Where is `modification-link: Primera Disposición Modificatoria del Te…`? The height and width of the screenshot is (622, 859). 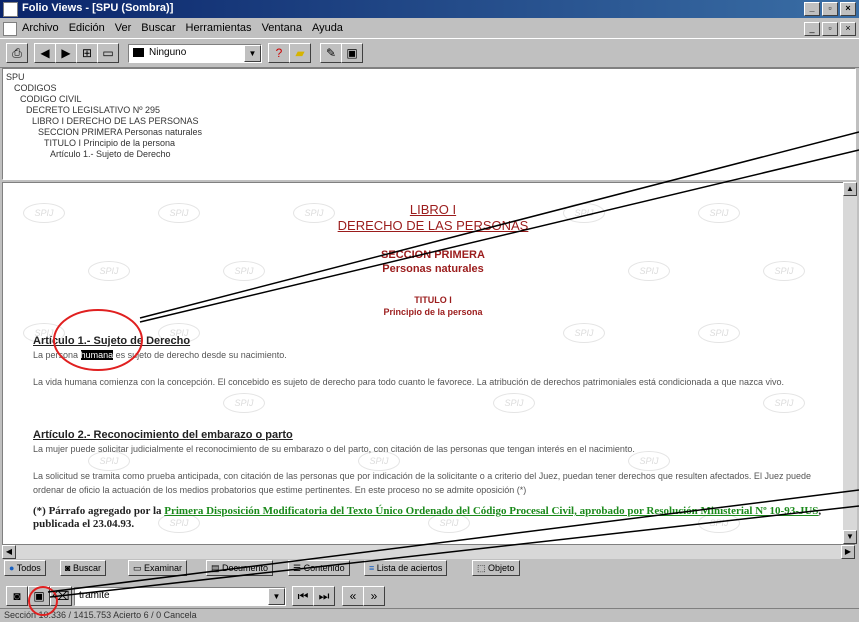 modification-link: Primera Disposición Modificatoria del Te… is located at coordinates (491, 511).